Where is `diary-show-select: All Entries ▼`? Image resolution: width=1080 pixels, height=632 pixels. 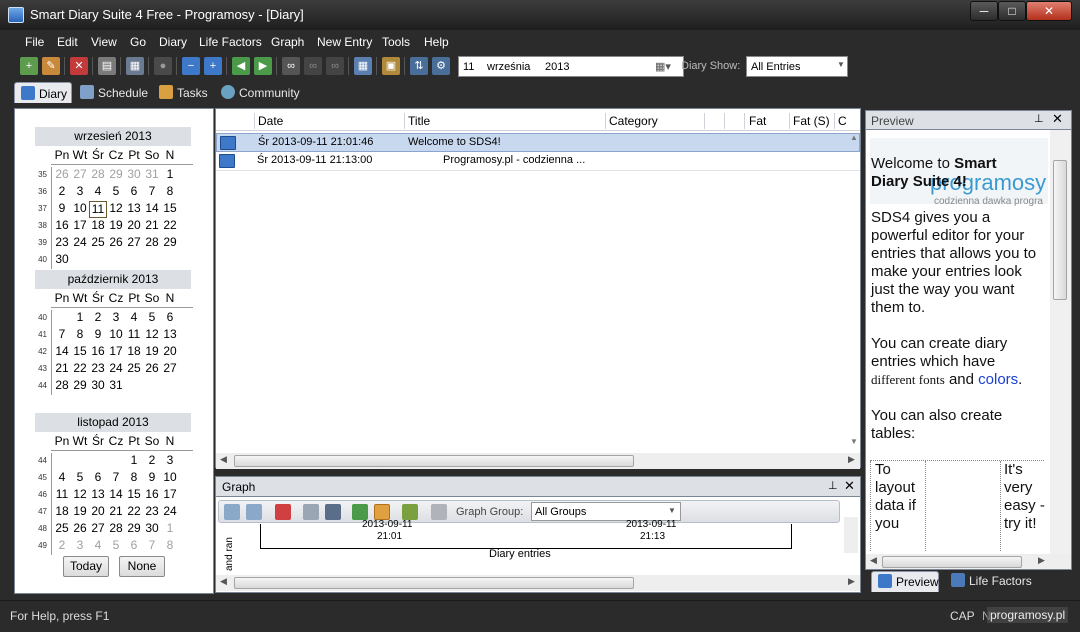
diary-show-select: All Entries ▼ is located at coordinates (797, 66).